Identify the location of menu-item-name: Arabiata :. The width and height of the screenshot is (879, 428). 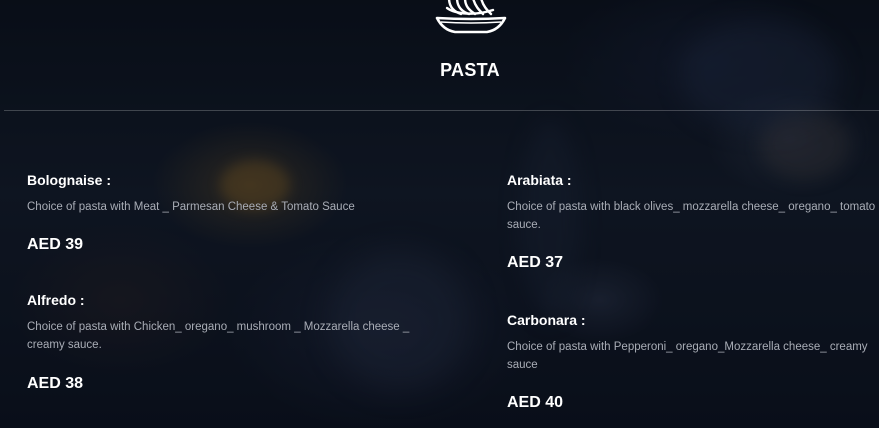
(539, 180).